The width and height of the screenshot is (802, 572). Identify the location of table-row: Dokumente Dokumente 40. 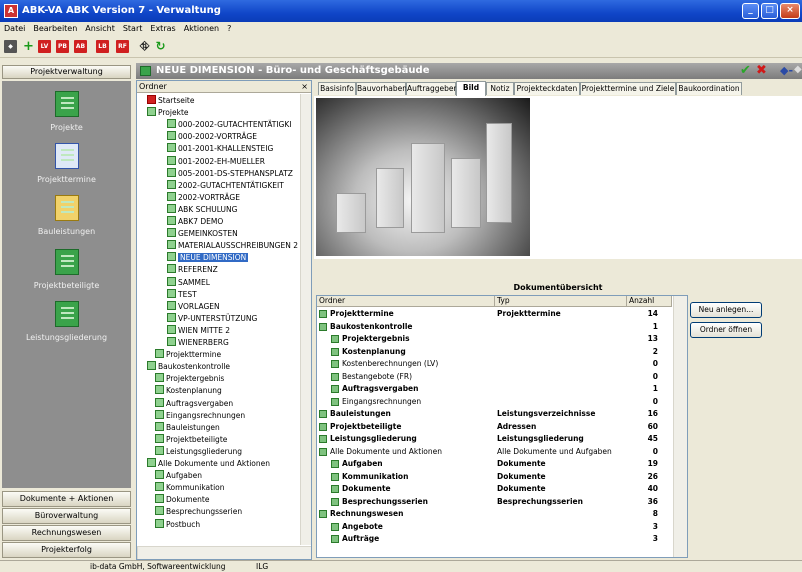
(494, 489).